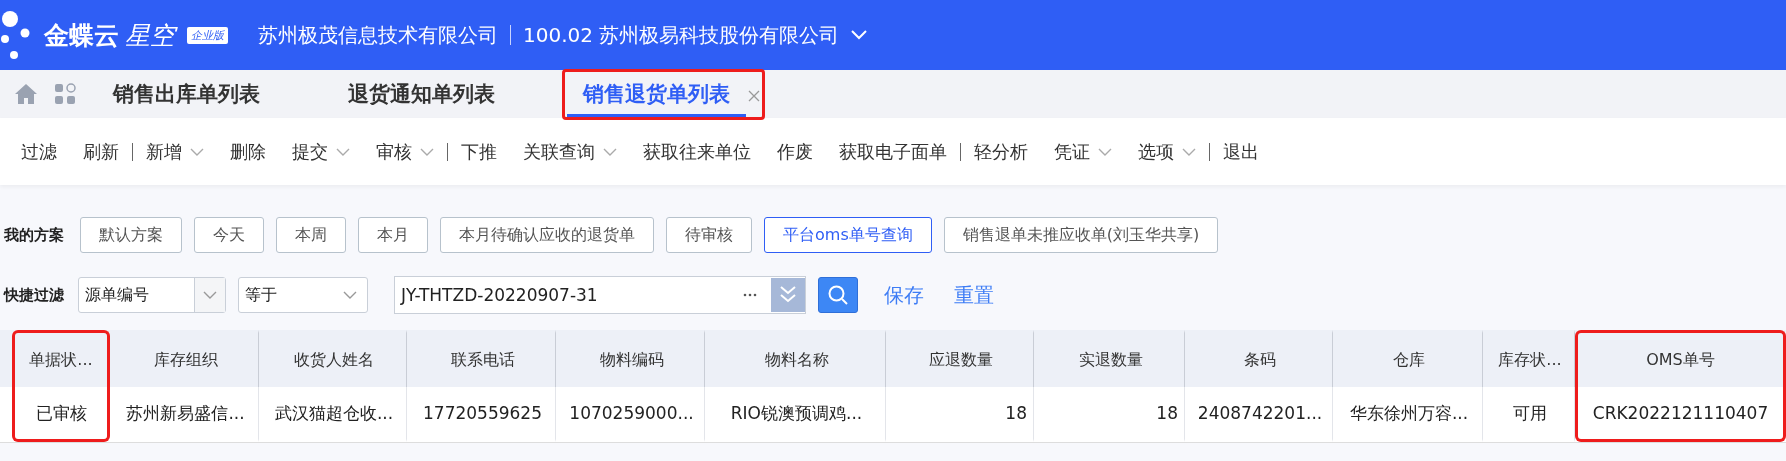 This screenshot has height=461, width=1786. What do you see at coordinates (33, 295) in the screenshot?
I see `quick-filter-label: 快捷过滤` at bounding box center [33, 295].